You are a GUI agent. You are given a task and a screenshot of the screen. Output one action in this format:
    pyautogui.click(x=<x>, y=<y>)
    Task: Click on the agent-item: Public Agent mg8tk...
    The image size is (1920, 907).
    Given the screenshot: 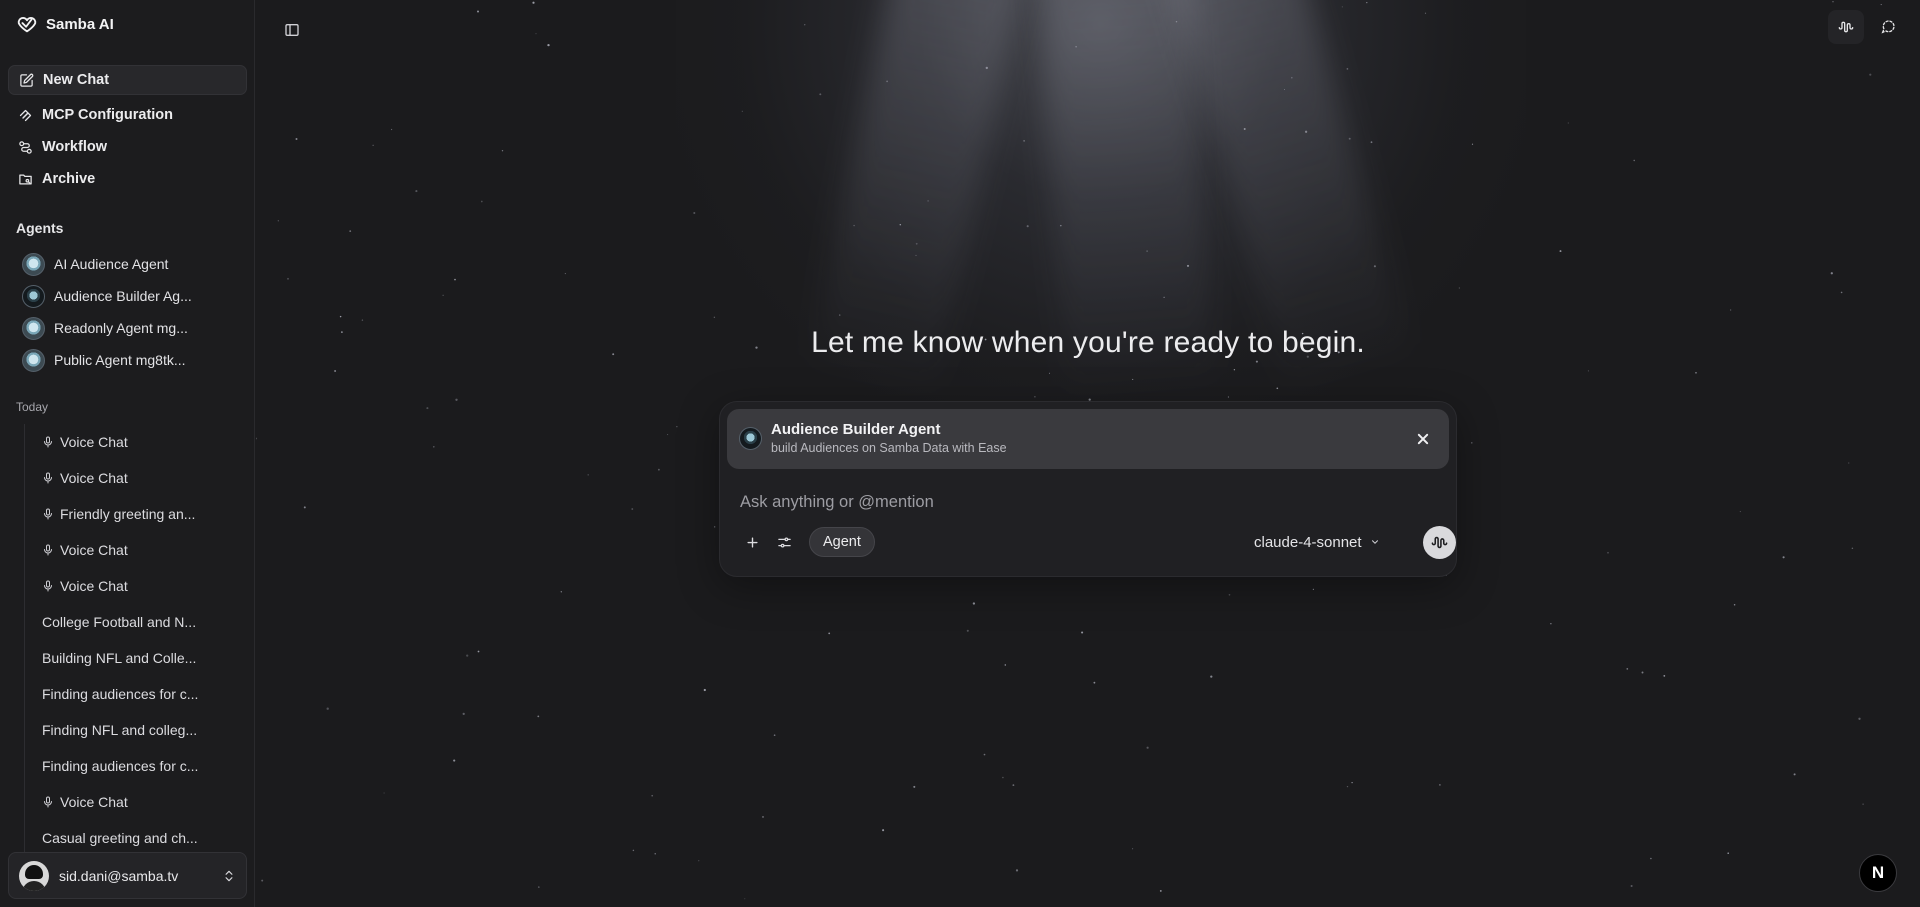 What is the action you would take?
    pyautogui.click(x=134, y=360)
    